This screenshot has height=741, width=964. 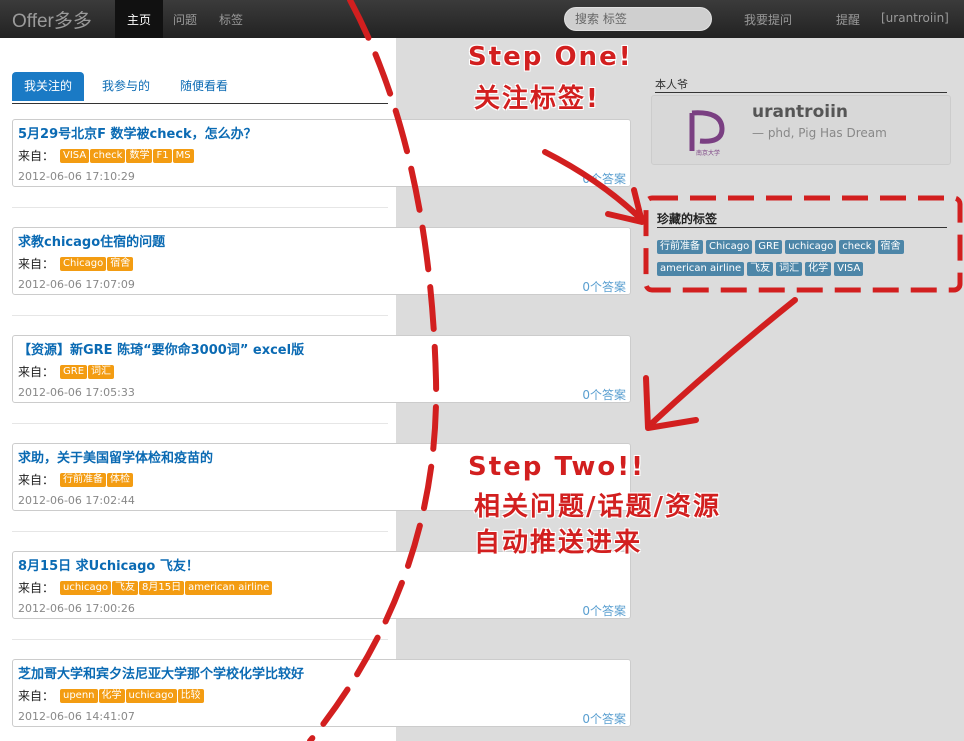 I want to click on question-title: 8月15日 求Uchicago 飞友！, so click(x=108, y=564).